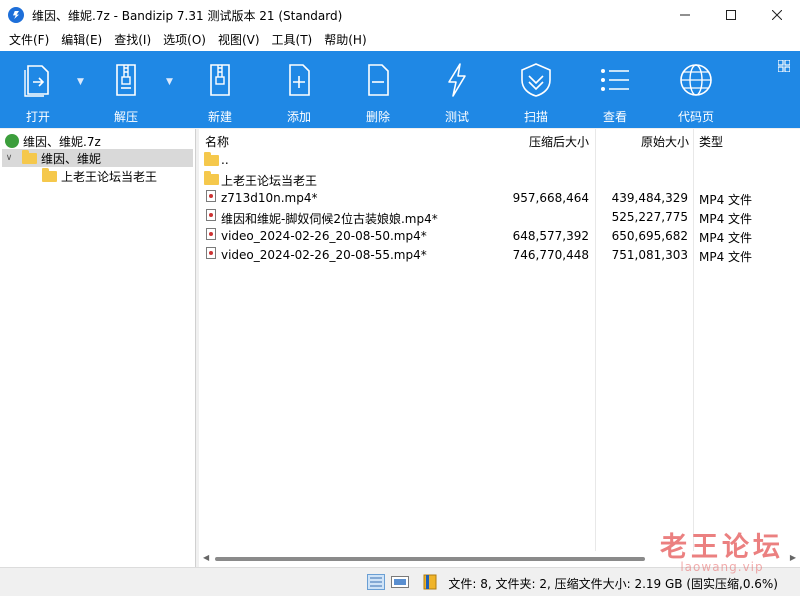 Image resolution: width=800 pixels, height=596 pixels. I want to click on list-item-parent: .., so click(499, 160).